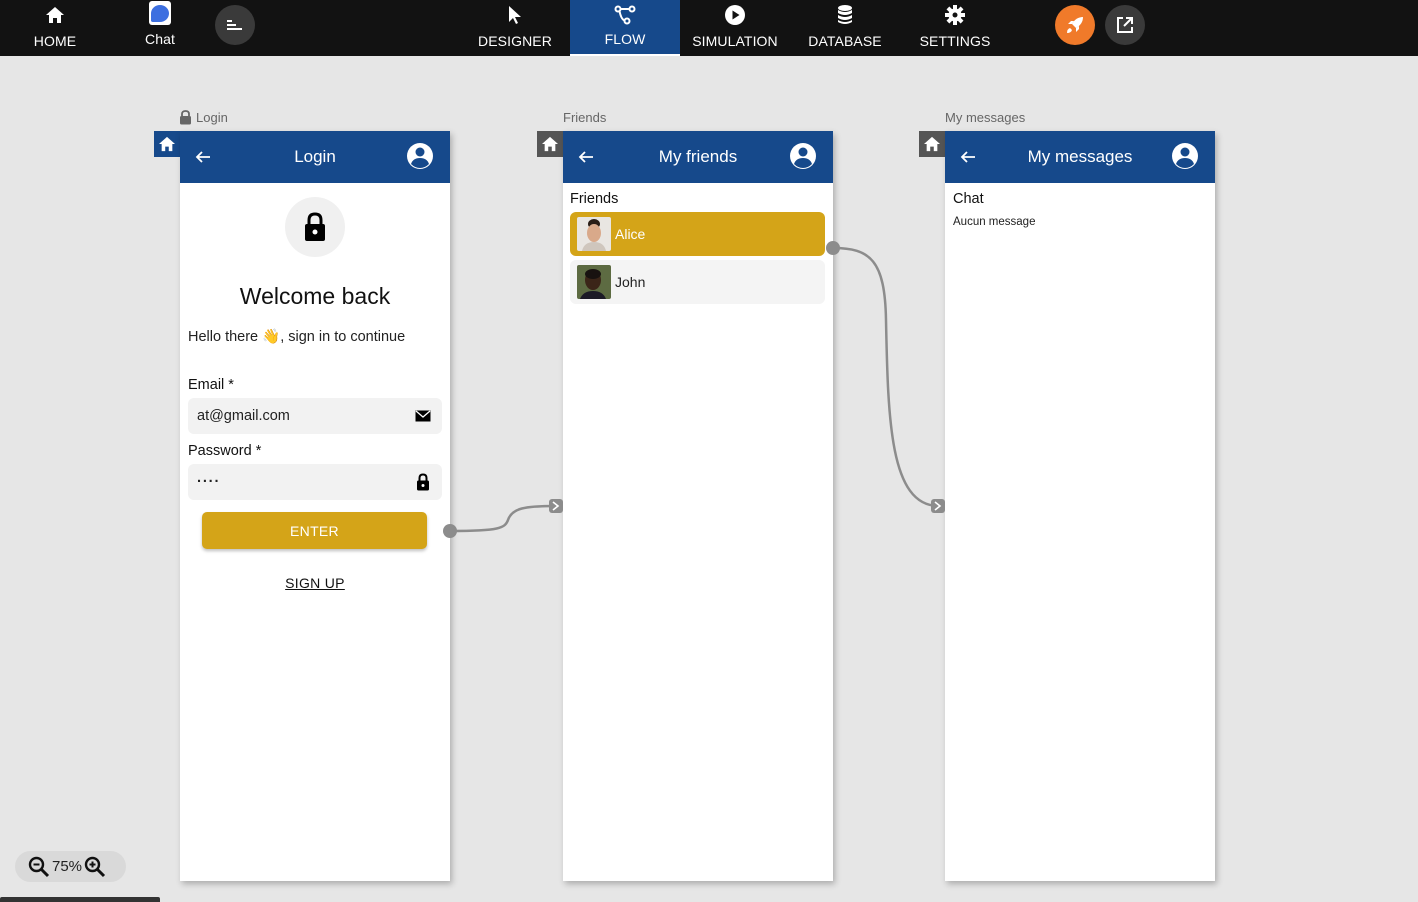 This screenshot has width=1418, height=902. Describe the element at coordinates (423, 416) in the screenshot. I see `envelope-icon` at that location.